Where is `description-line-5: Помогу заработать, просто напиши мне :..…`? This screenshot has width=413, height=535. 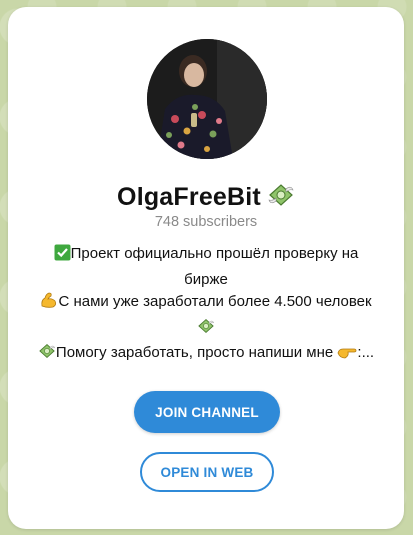
description-line-5: Помогу заработать, просто напиши мне :..… is located at coordinates (206, 355).